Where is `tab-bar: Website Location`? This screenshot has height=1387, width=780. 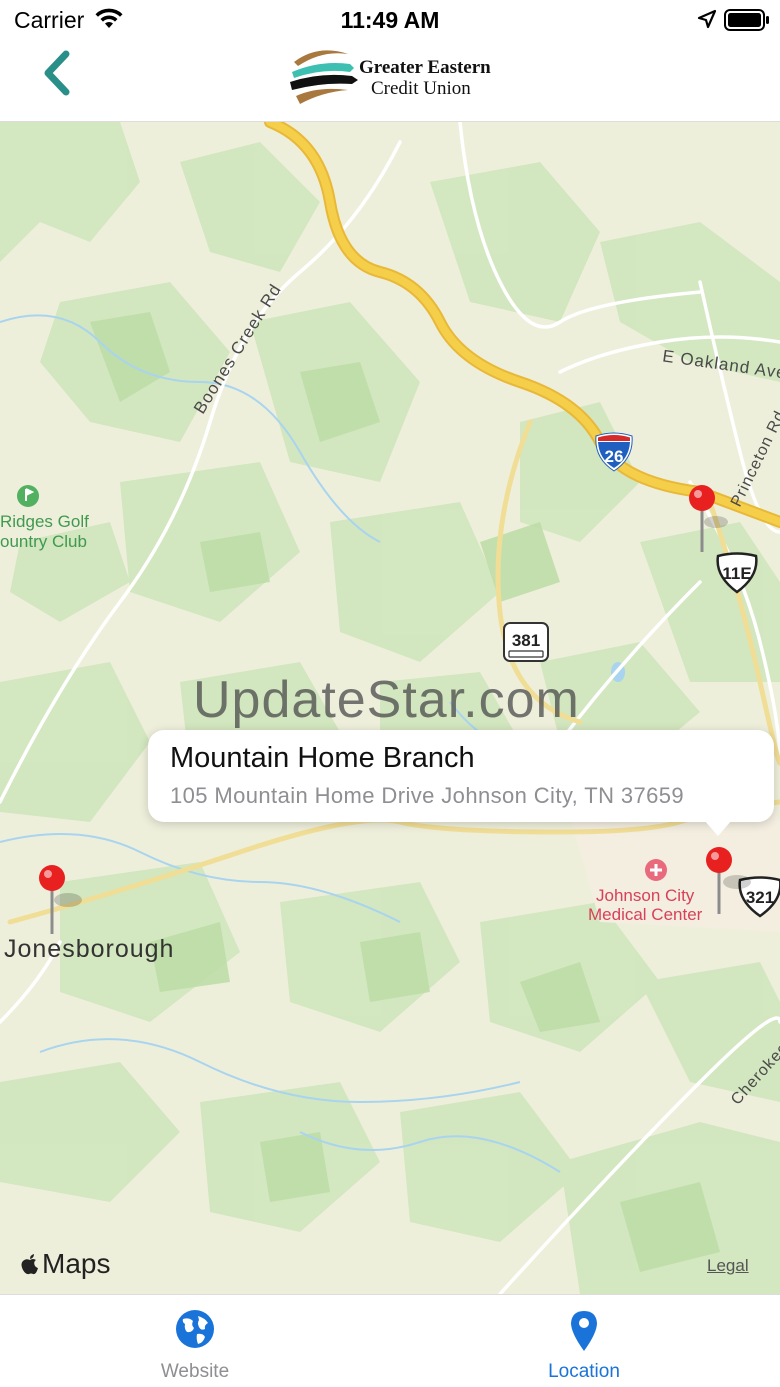 tab-bar: Website Location is located at coordinates (390, 1340).